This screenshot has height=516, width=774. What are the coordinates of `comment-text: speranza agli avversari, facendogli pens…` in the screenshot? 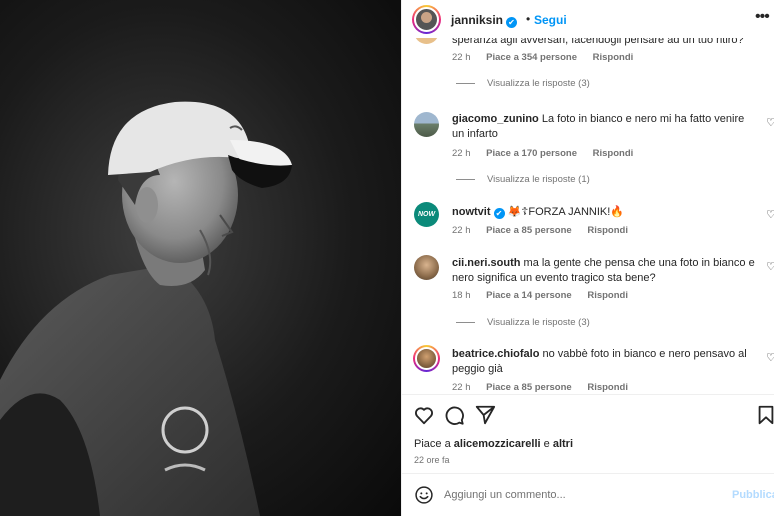 It's located at (598, 42).